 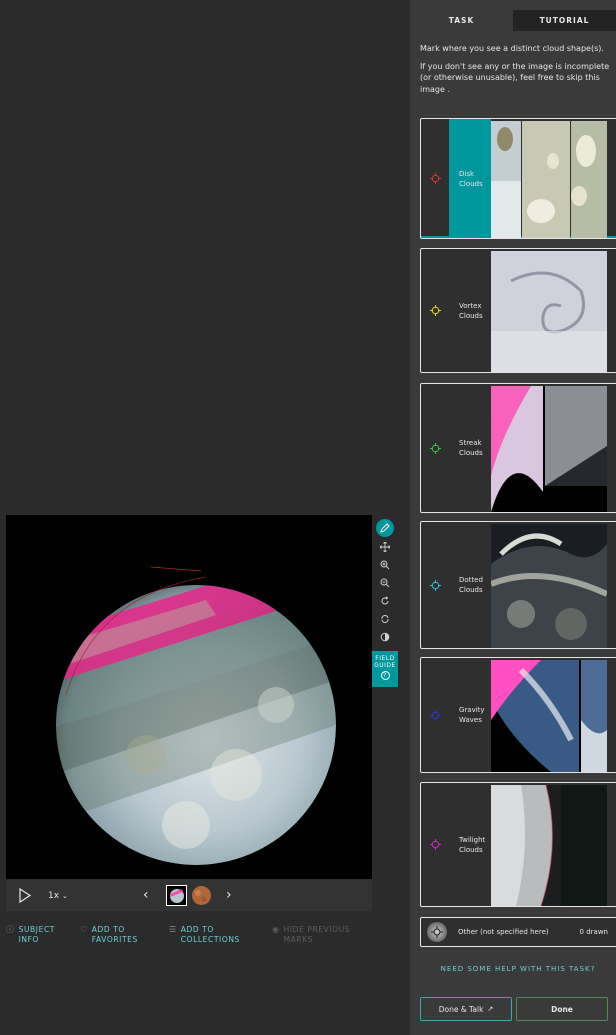 I want to click on zoom-out-icon, so click(x=385, y=583).